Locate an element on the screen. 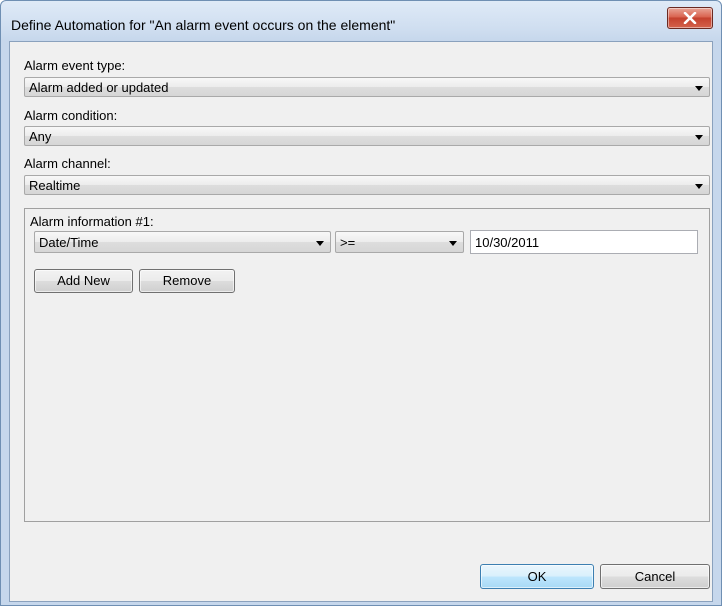 The image size is (722, 606). add-new-button: Add New is located at coordinates (83, 281).